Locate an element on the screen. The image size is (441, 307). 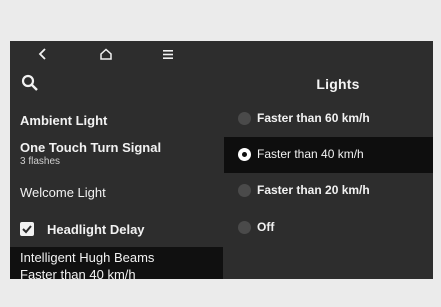
top-nav-bar is located at coordinates (221, 54).